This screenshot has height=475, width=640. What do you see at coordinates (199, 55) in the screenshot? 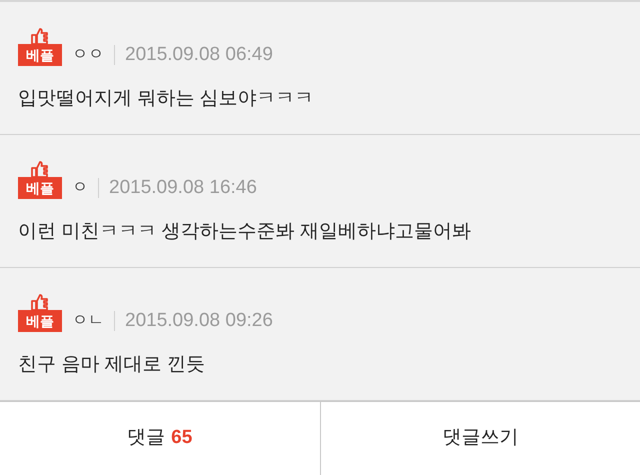
I see `comment-date: 2015.09.08 06:49` at bounding box center [199, 55].